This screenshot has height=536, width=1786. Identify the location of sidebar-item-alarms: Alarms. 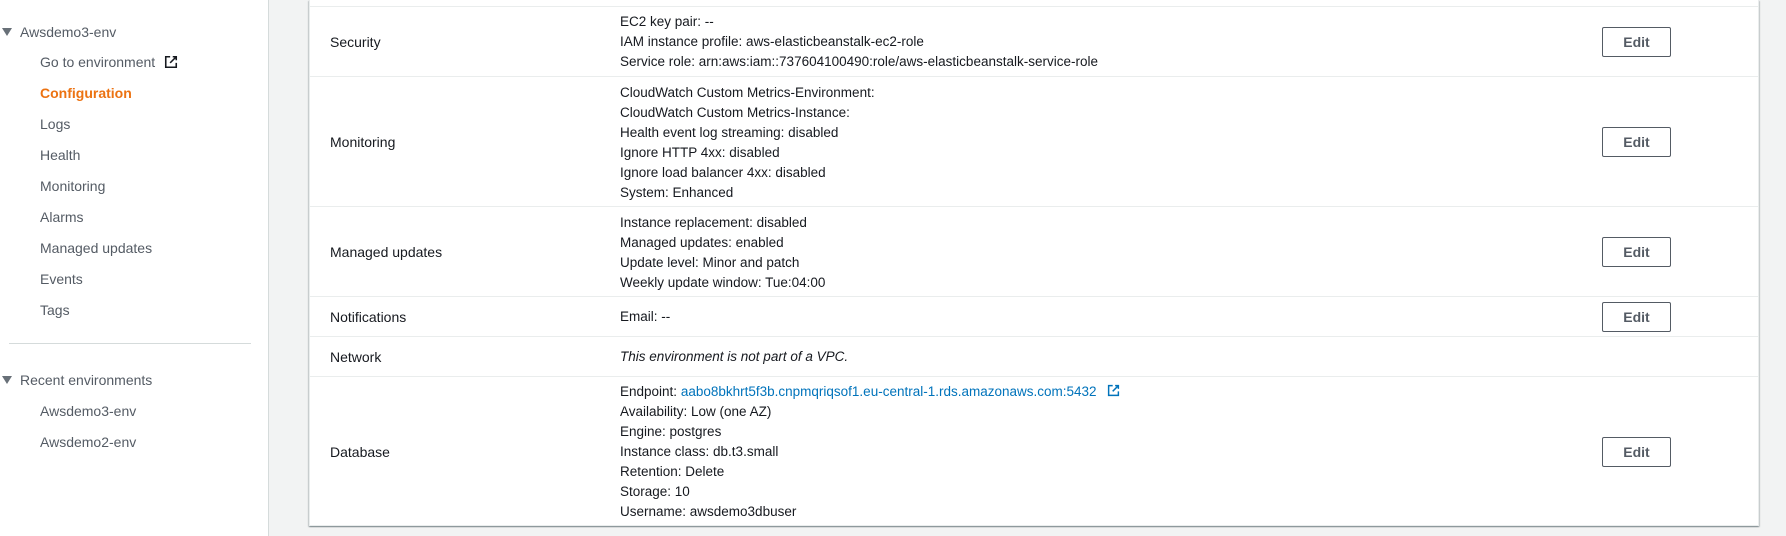
(62, 217).